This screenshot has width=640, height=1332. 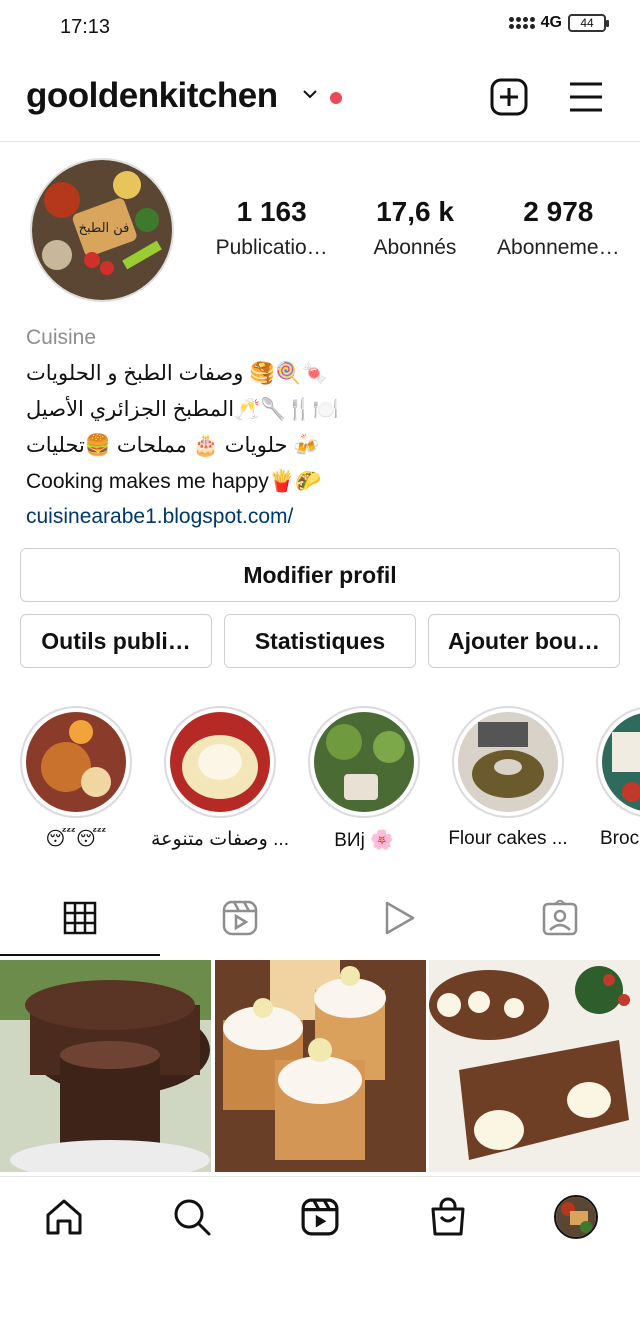 I want to click on status-indicators: 4G 44, so click(x=558, y=23).